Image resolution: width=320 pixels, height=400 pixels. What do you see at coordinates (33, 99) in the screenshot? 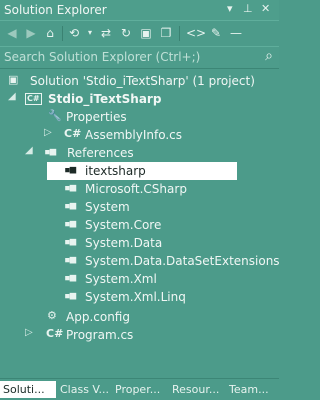
I see `csharp-project-icon: C#` at bounding box center [33, 99].